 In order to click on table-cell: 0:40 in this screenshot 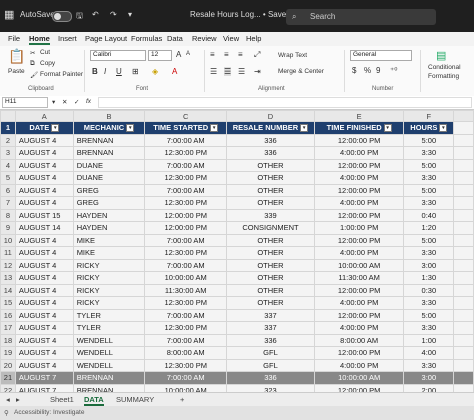, I will do `click(429, 215)`.